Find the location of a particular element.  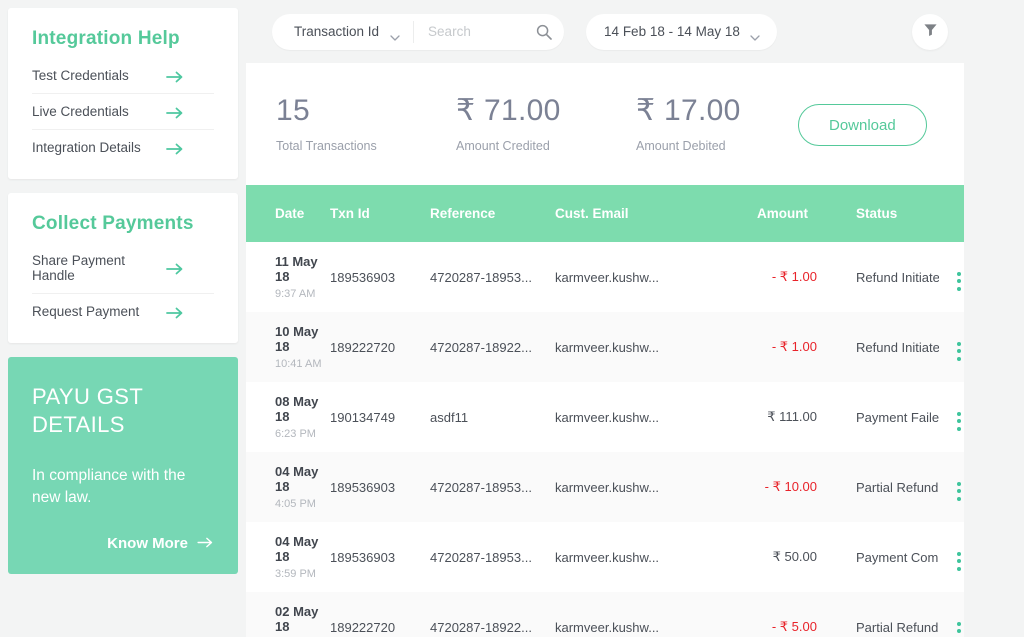

search-input is located at coordinates (482, 31).